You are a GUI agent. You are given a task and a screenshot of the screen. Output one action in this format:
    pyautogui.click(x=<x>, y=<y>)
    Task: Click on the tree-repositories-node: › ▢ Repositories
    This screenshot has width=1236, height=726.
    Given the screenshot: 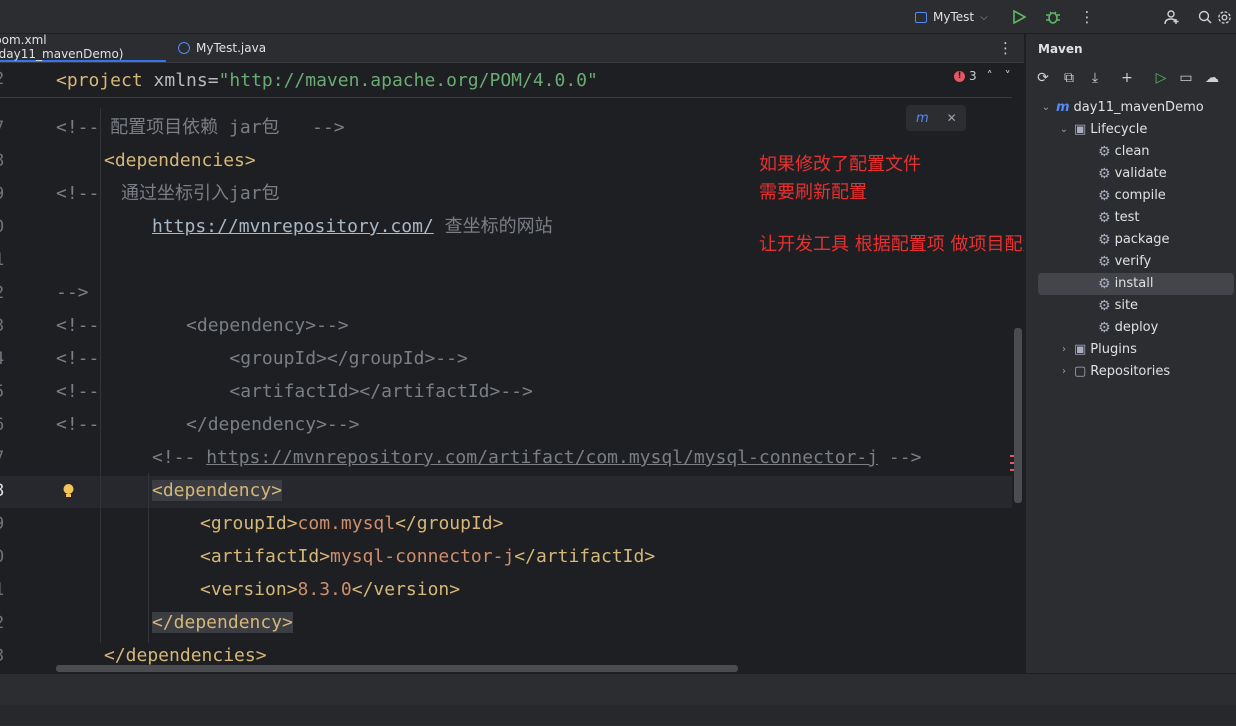 What is the action you would take?
    pyautogui.click(x=1114, y=372)
    